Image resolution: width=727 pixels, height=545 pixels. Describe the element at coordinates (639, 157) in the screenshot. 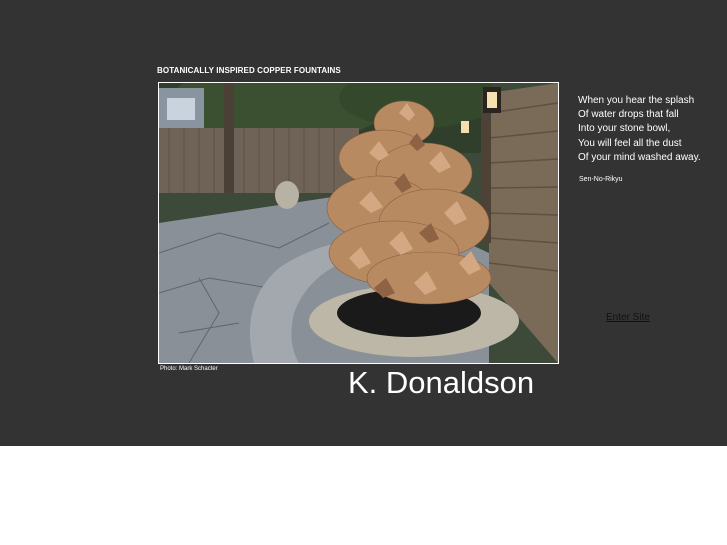

I see `poem-line: Of your mind washed away.` at that location.